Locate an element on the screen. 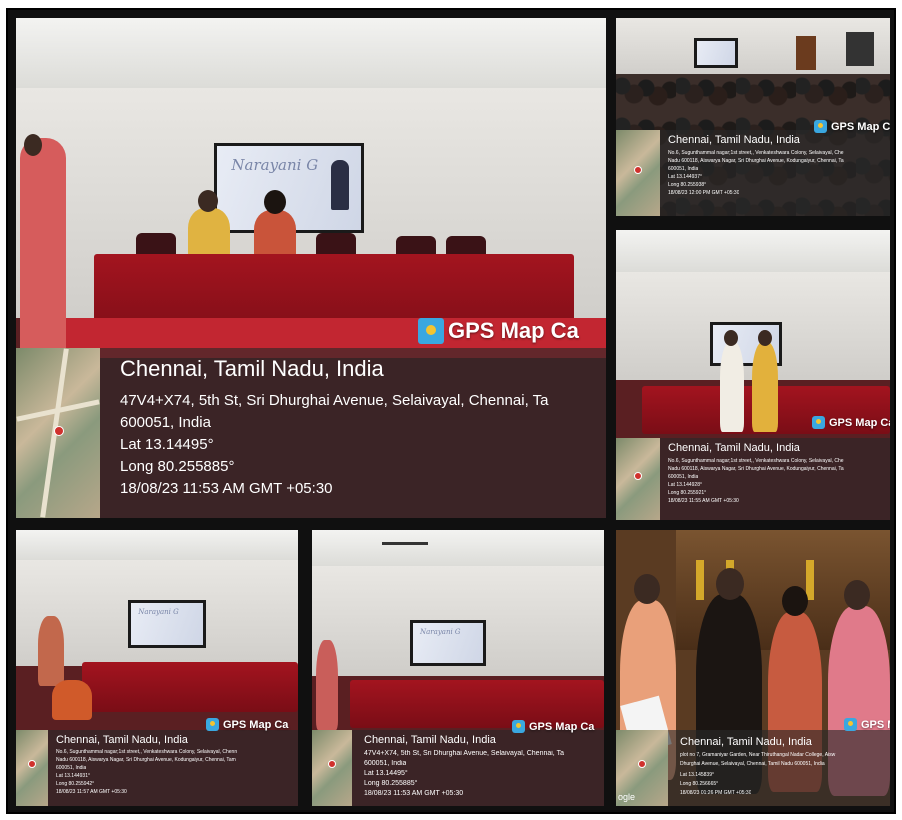  latitude: Lat 13.144928° is located at coordinates (685, 485).